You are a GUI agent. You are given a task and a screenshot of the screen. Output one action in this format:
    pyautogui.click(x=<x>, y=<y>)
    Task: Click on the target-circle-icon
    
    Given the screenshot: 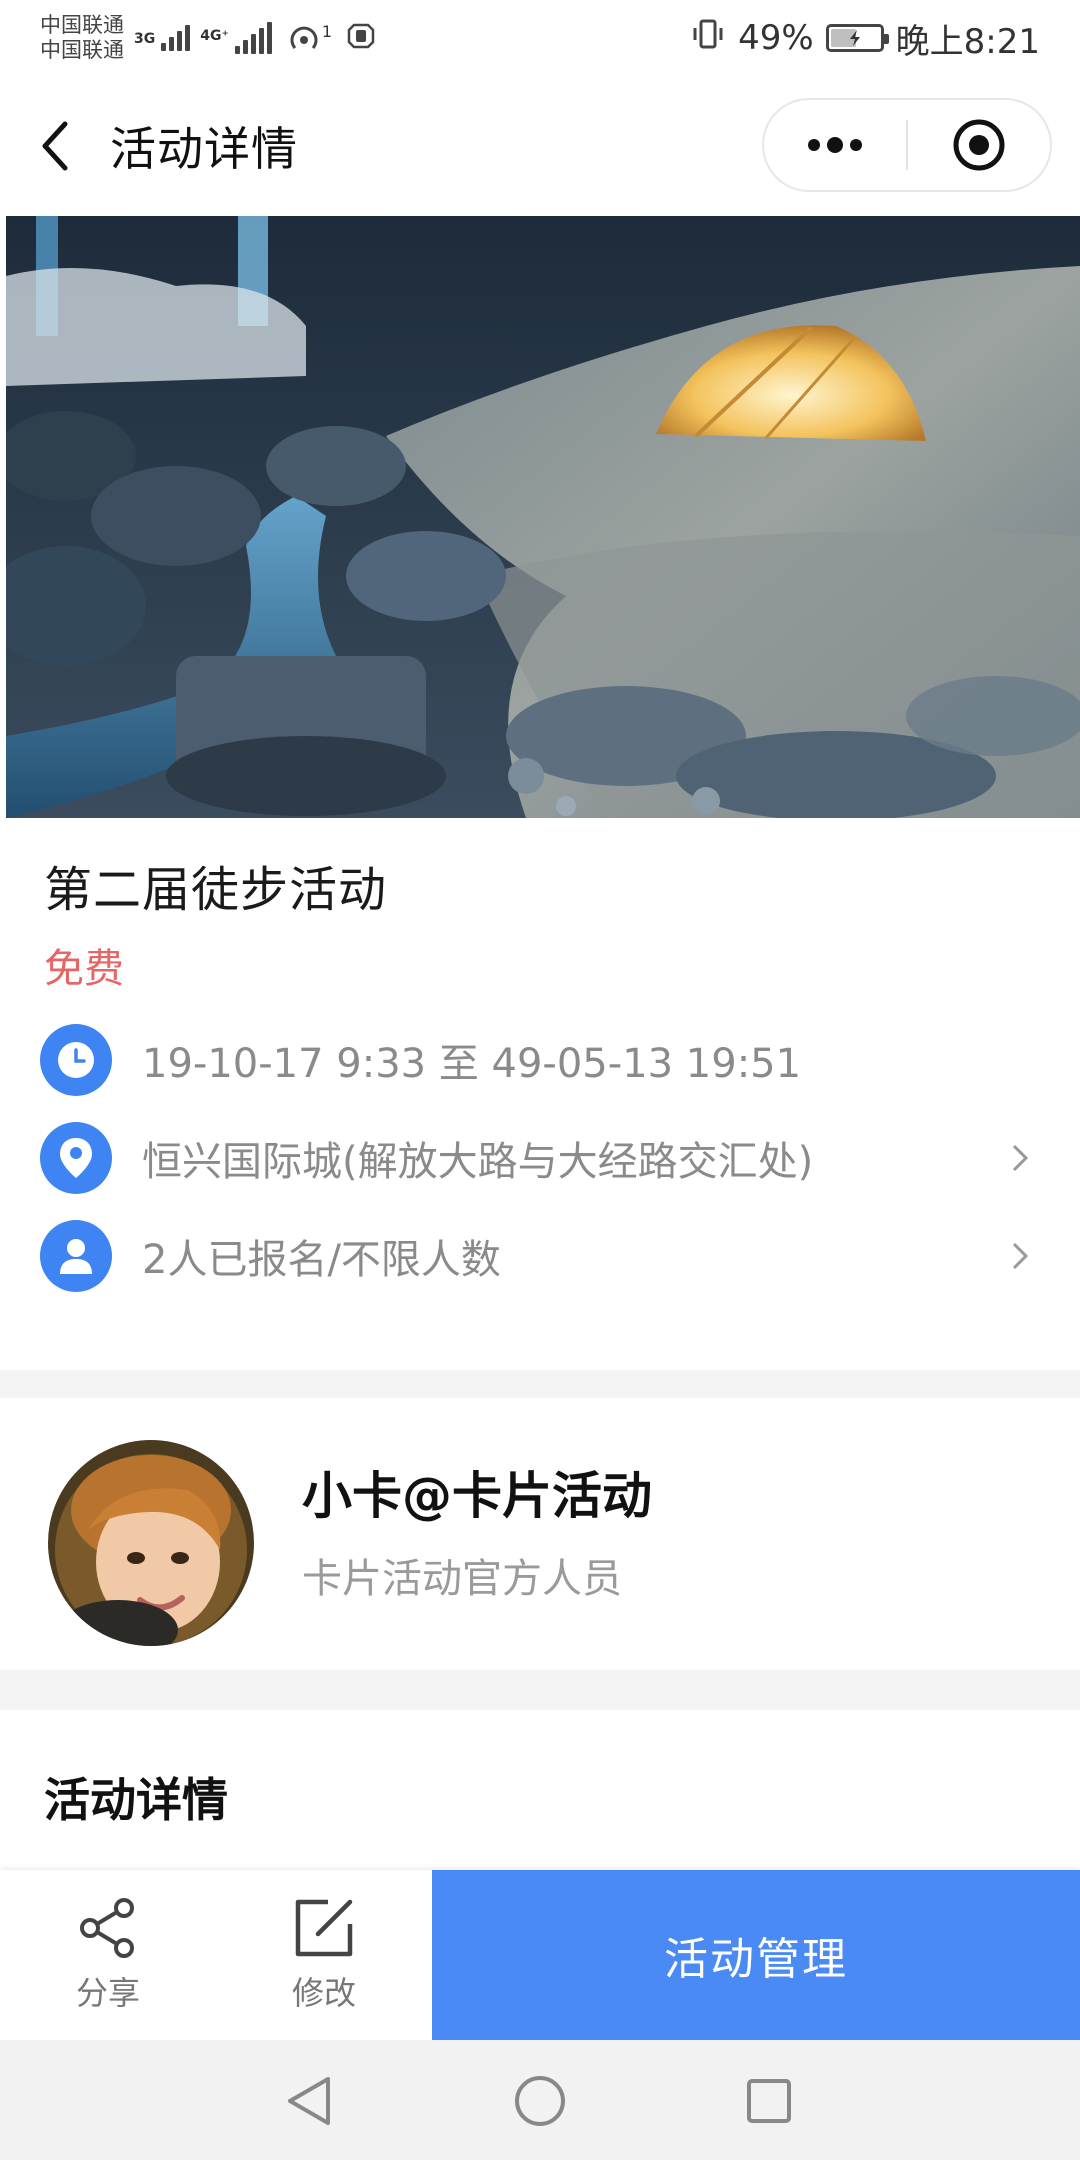 What is the action you would take?
    pyautogui.click(x=979, y=145)
    